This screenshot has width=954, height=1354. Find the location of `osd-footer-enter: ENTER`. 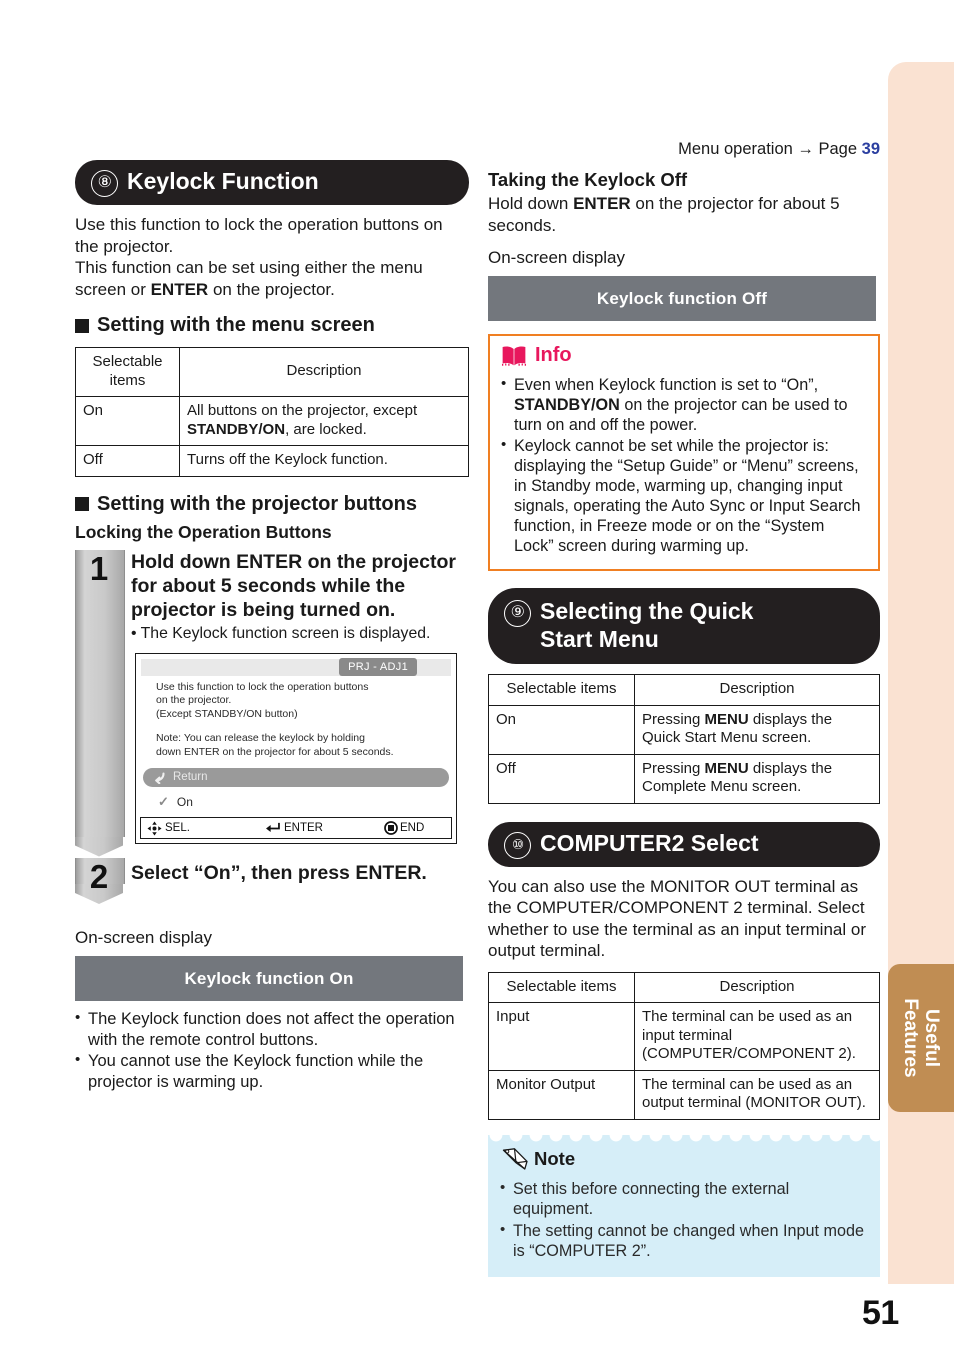

osd-footer-enter: ENTER is located at coordinates (294, 828).